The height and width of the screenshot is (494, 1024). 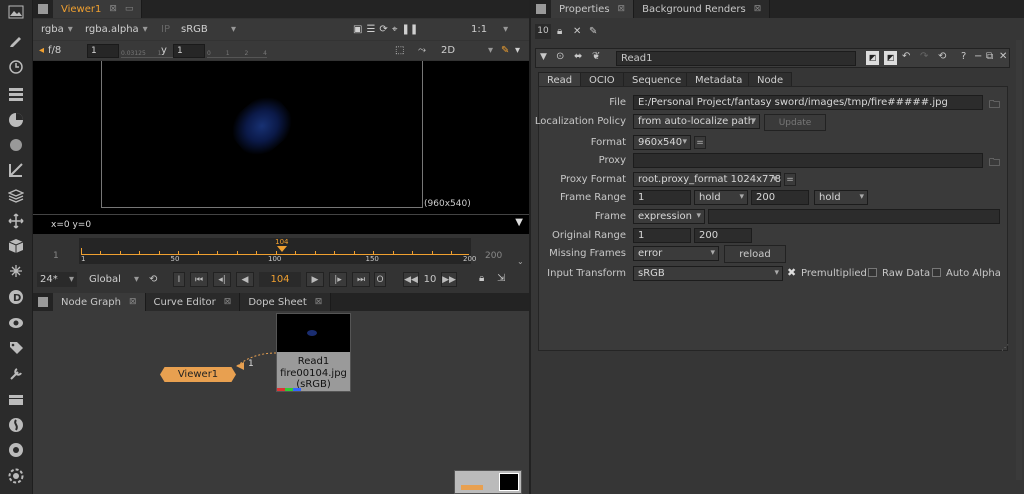 I want to click on center-icon: ⊙, so click(x=560, y=56).